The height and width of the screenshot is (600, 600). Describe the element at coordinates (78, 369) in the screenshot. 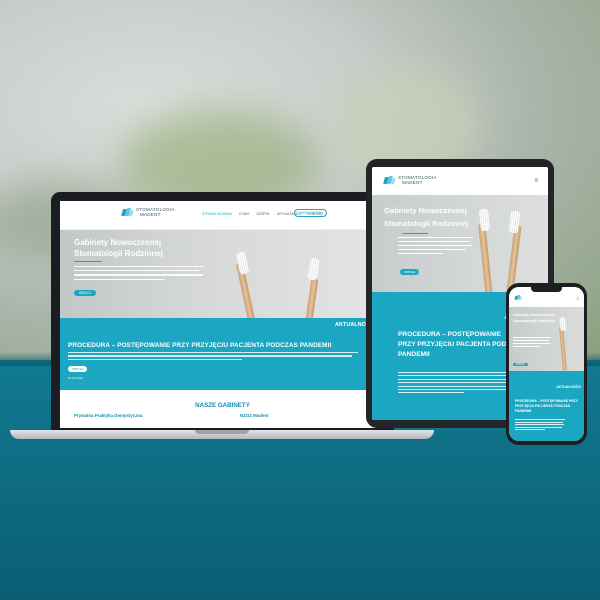

I see `news-more-button: WIĘCEJ` at that location.